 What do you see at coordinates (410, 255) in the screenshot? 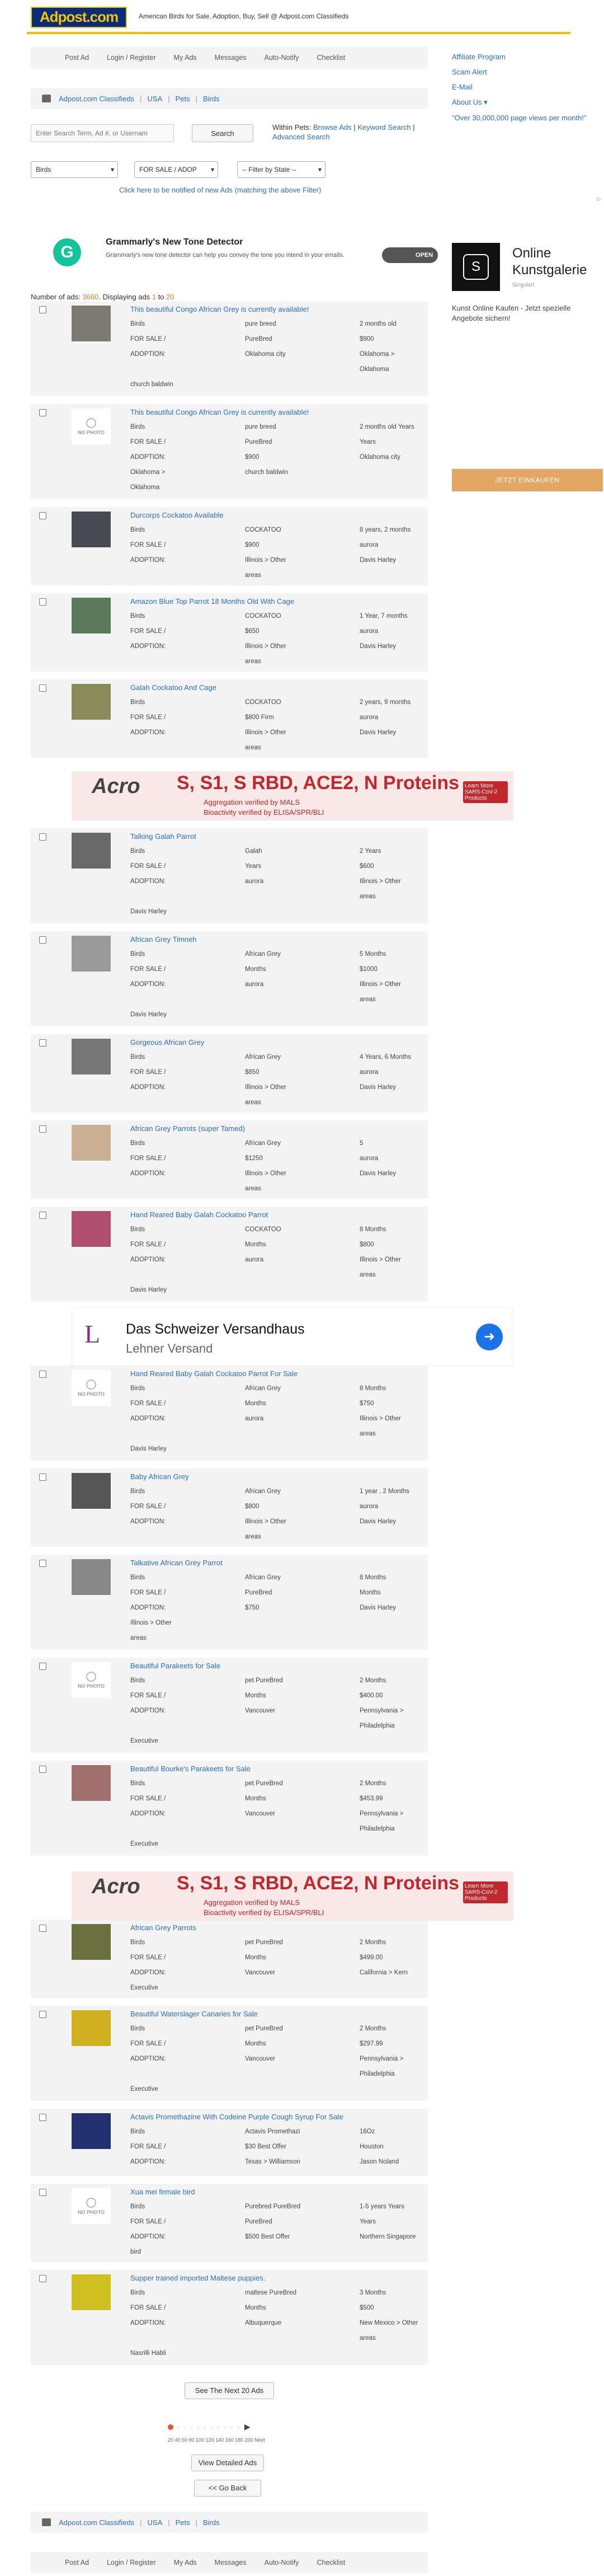
I see `grammarly-open-button: OPEN` at bounding box center [410, 255].